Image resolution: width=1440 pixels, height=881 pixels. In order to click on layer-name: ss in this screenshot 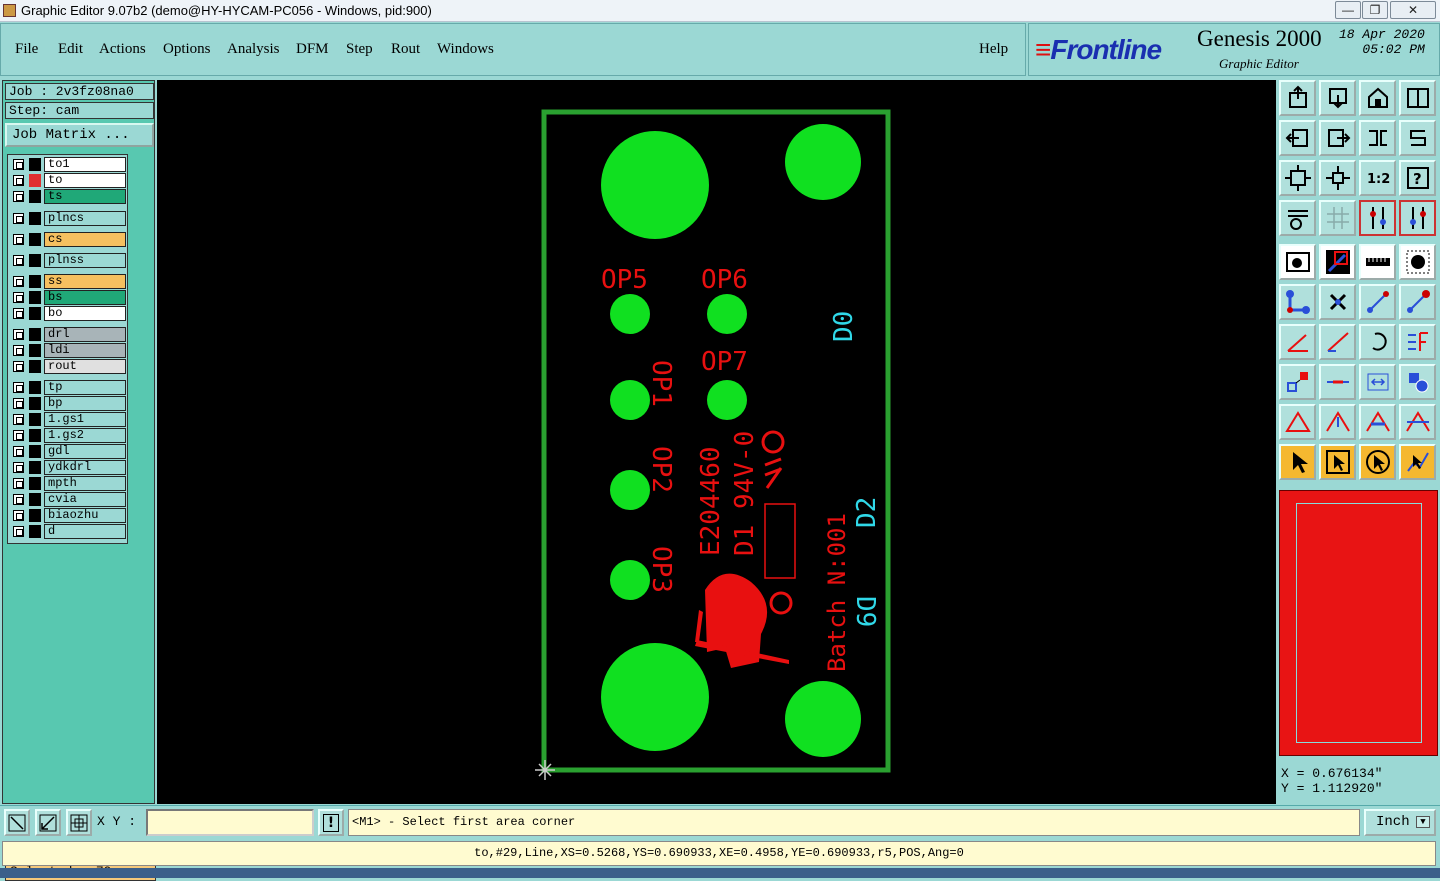, I will do `click(85, 281)`.